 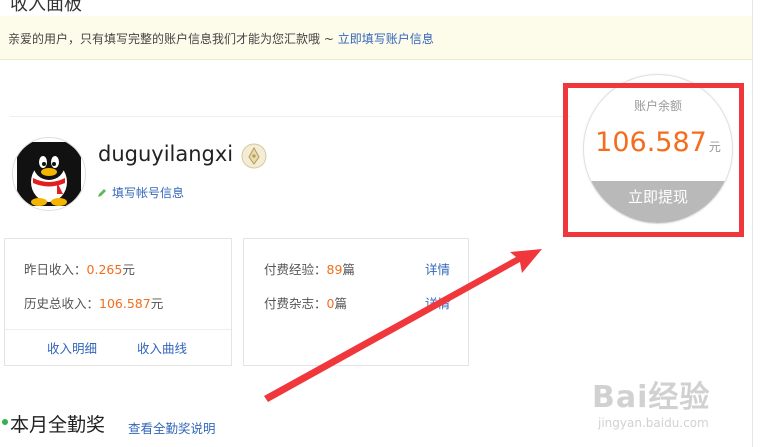 I want to click on total-income-label: 历史总收入：, so click(x=62, y=303).